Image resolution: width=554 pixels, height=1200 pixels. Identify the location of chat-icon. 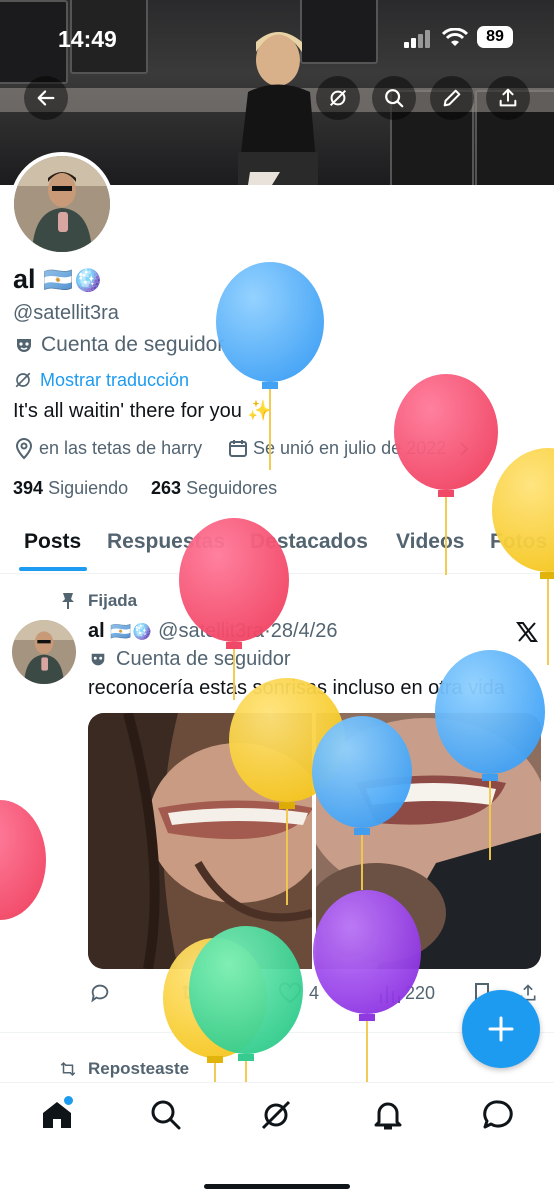
(498, 1115).